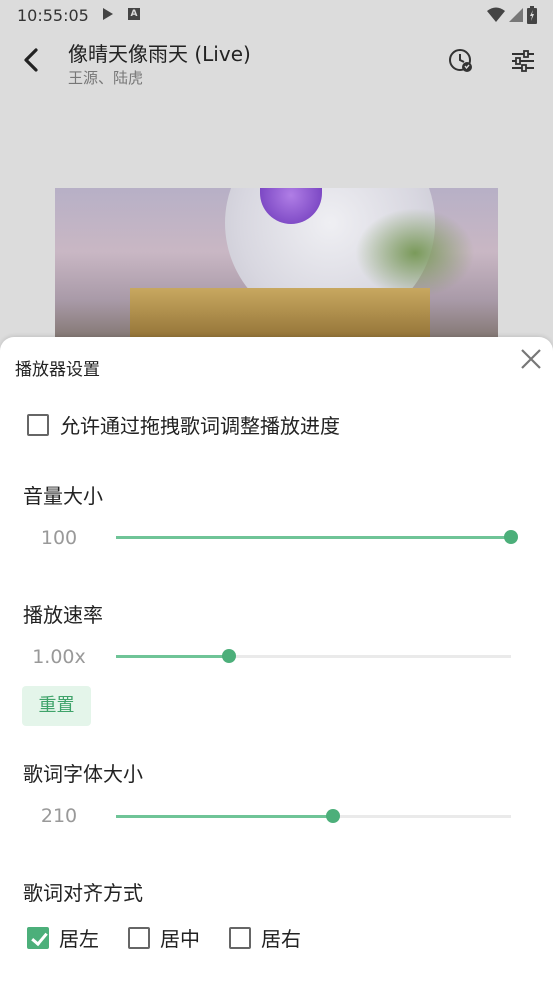 The image size is (553, 984). What do you see at coordinates (200, 426) in the screenshot?
I see `drag-seek-label: 允许通过拖拽歌词调整播放进度` at bounding box center [200, 426].